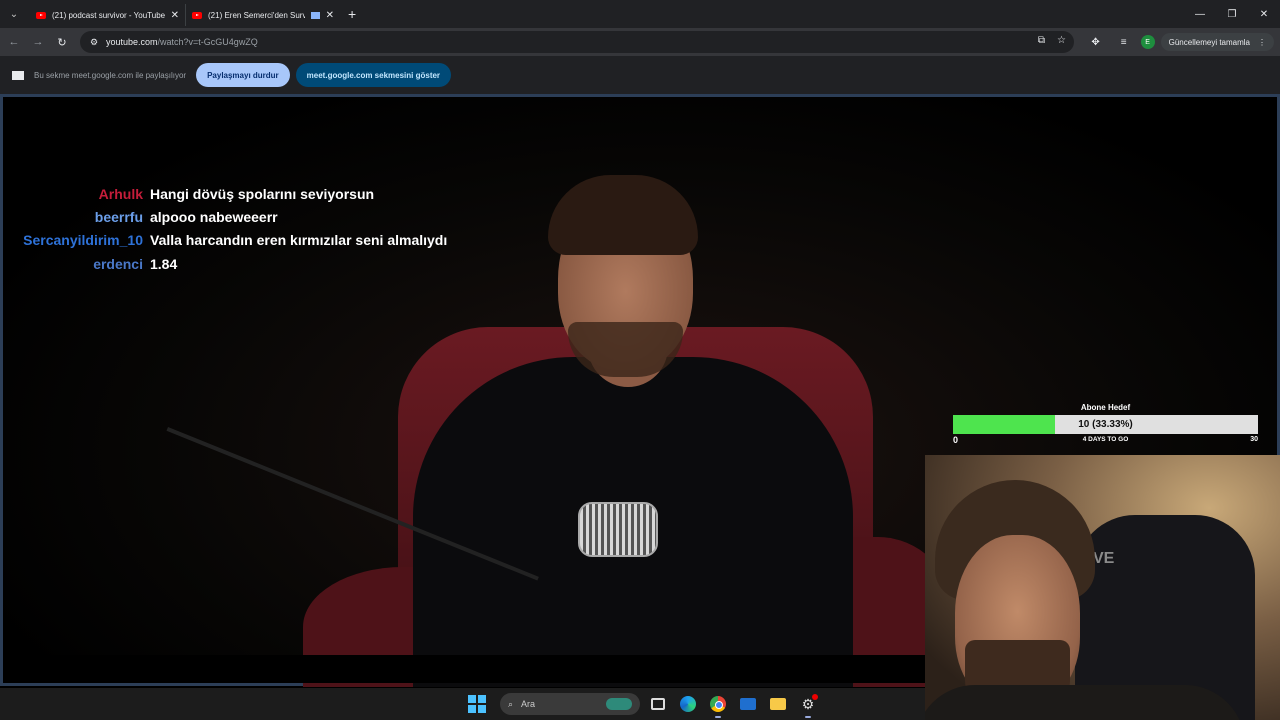  I want to click on microphone, so click(618, 529).